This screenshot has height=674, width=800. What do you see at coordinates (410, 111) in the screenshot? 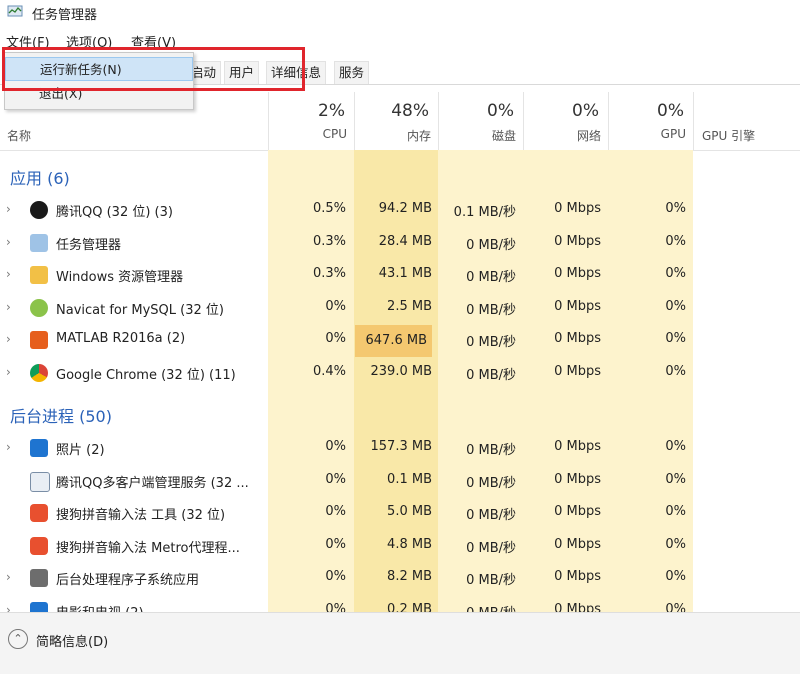
I see `memory-total: 48%` at bounding box center [410, 111].